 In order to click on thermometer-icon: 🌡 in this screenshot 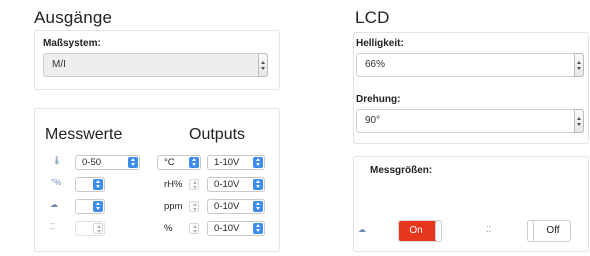, I will do `click(57, 160)`.